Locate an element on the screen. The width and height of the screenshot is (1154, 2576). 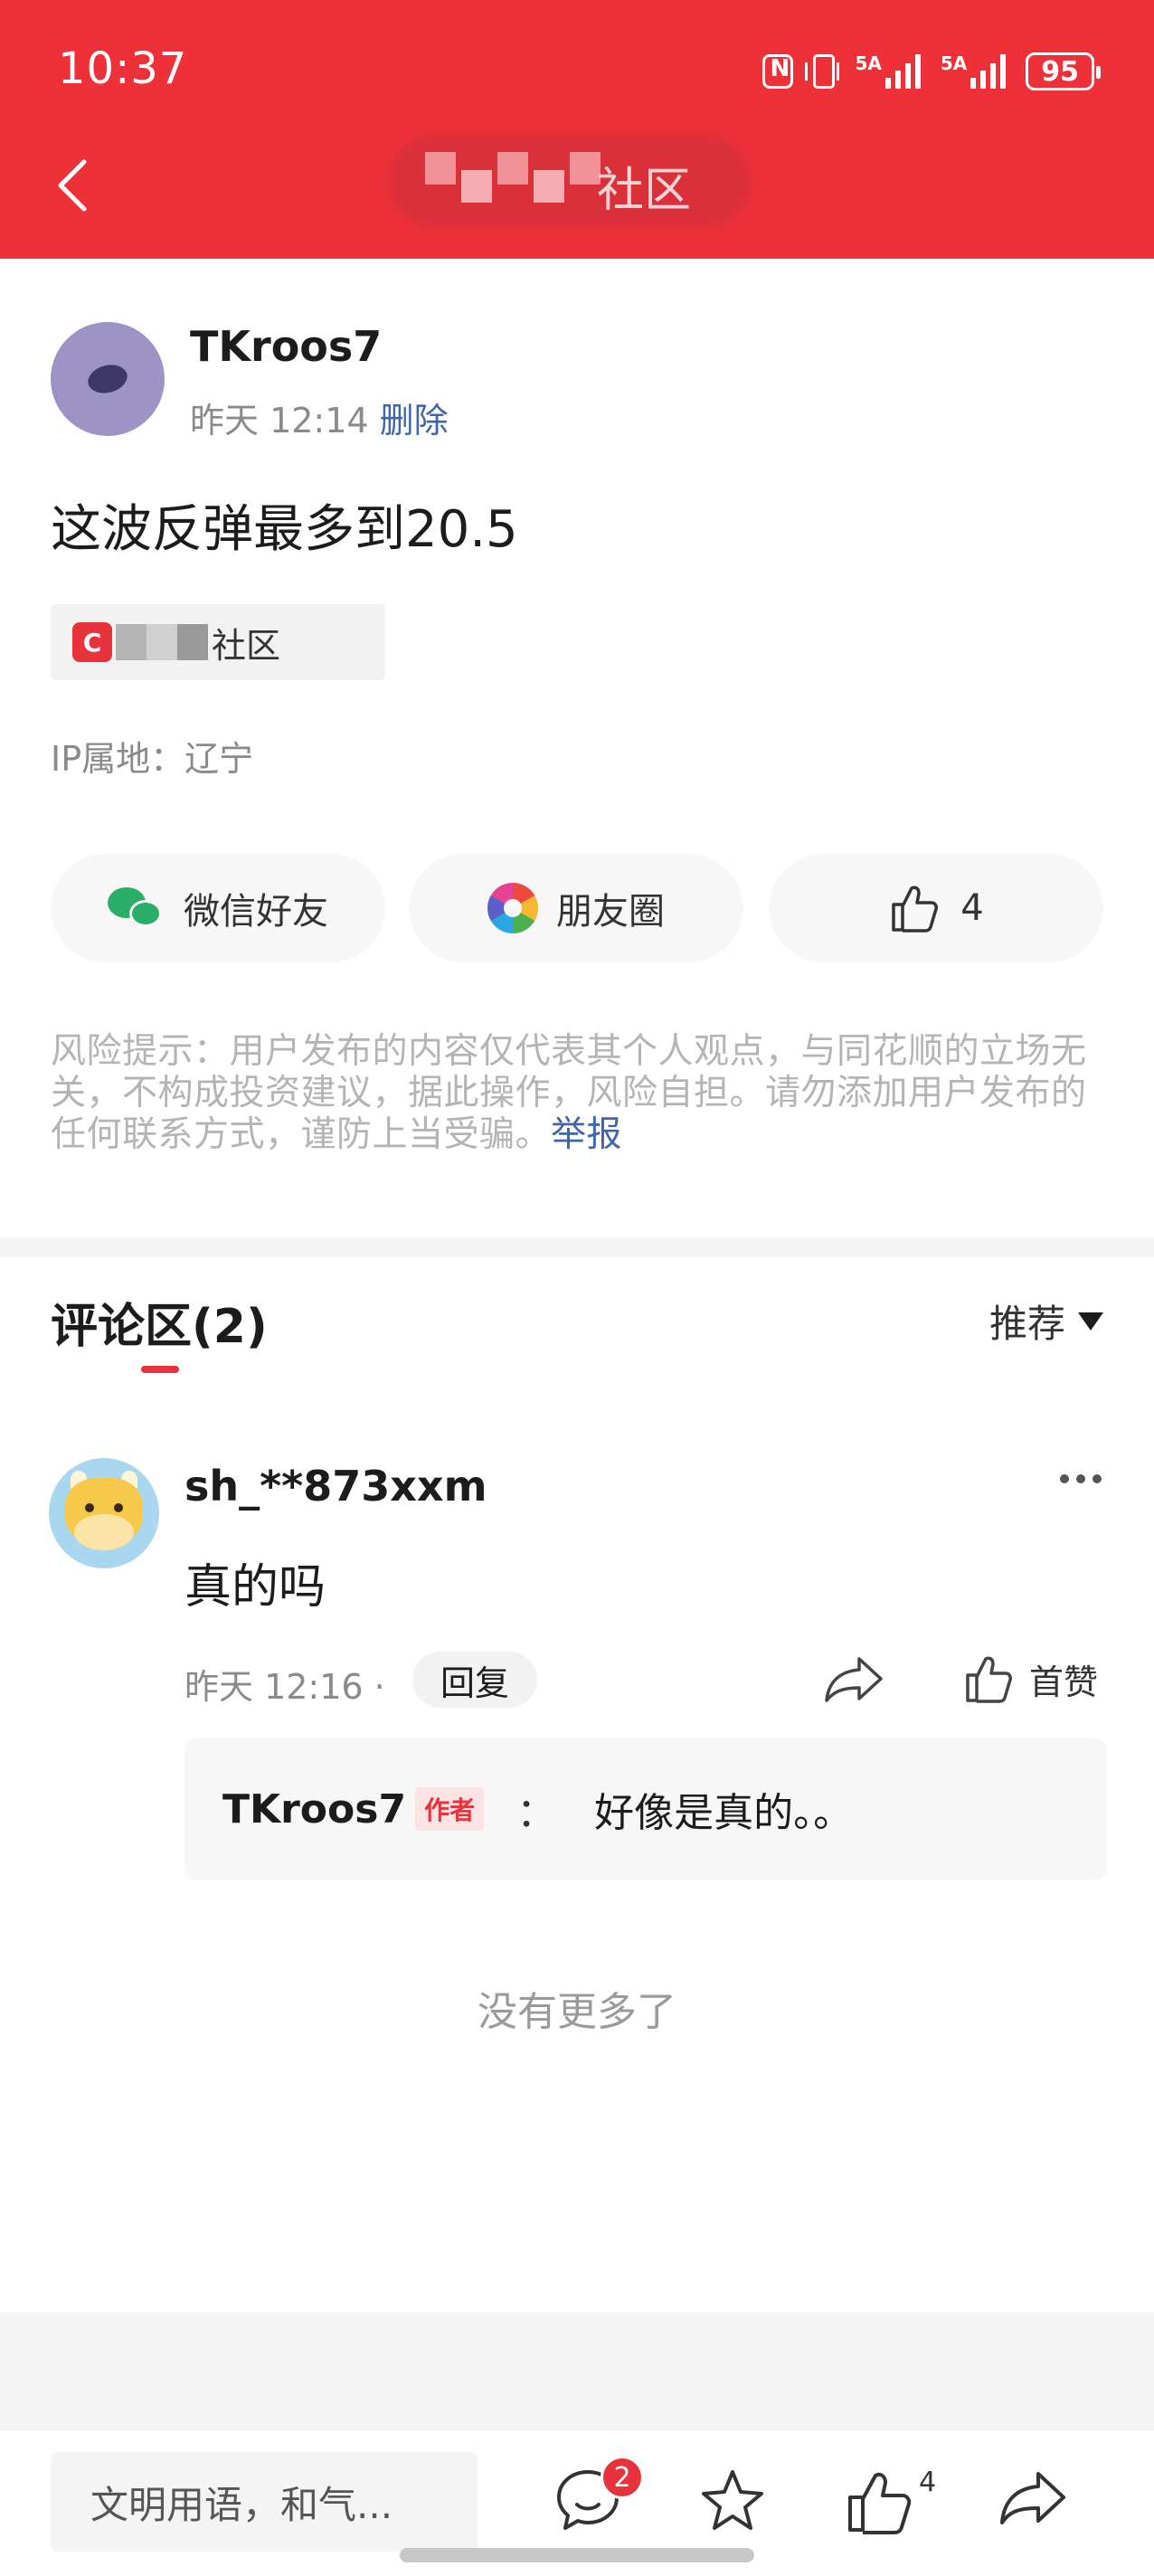
comment-like-label: 首赞 is located at coordinates (1064, 1682).